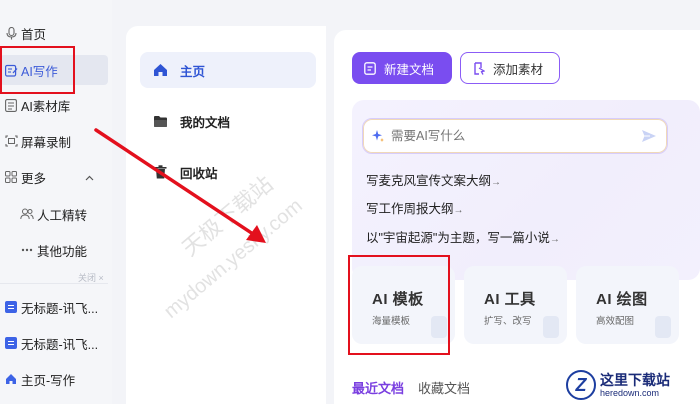 The width and height of the screenshot is (700, 404). Describe the element at coordinates (630, 393) in the screenshot. I see `logo-en-text: heredown.com` at that location.